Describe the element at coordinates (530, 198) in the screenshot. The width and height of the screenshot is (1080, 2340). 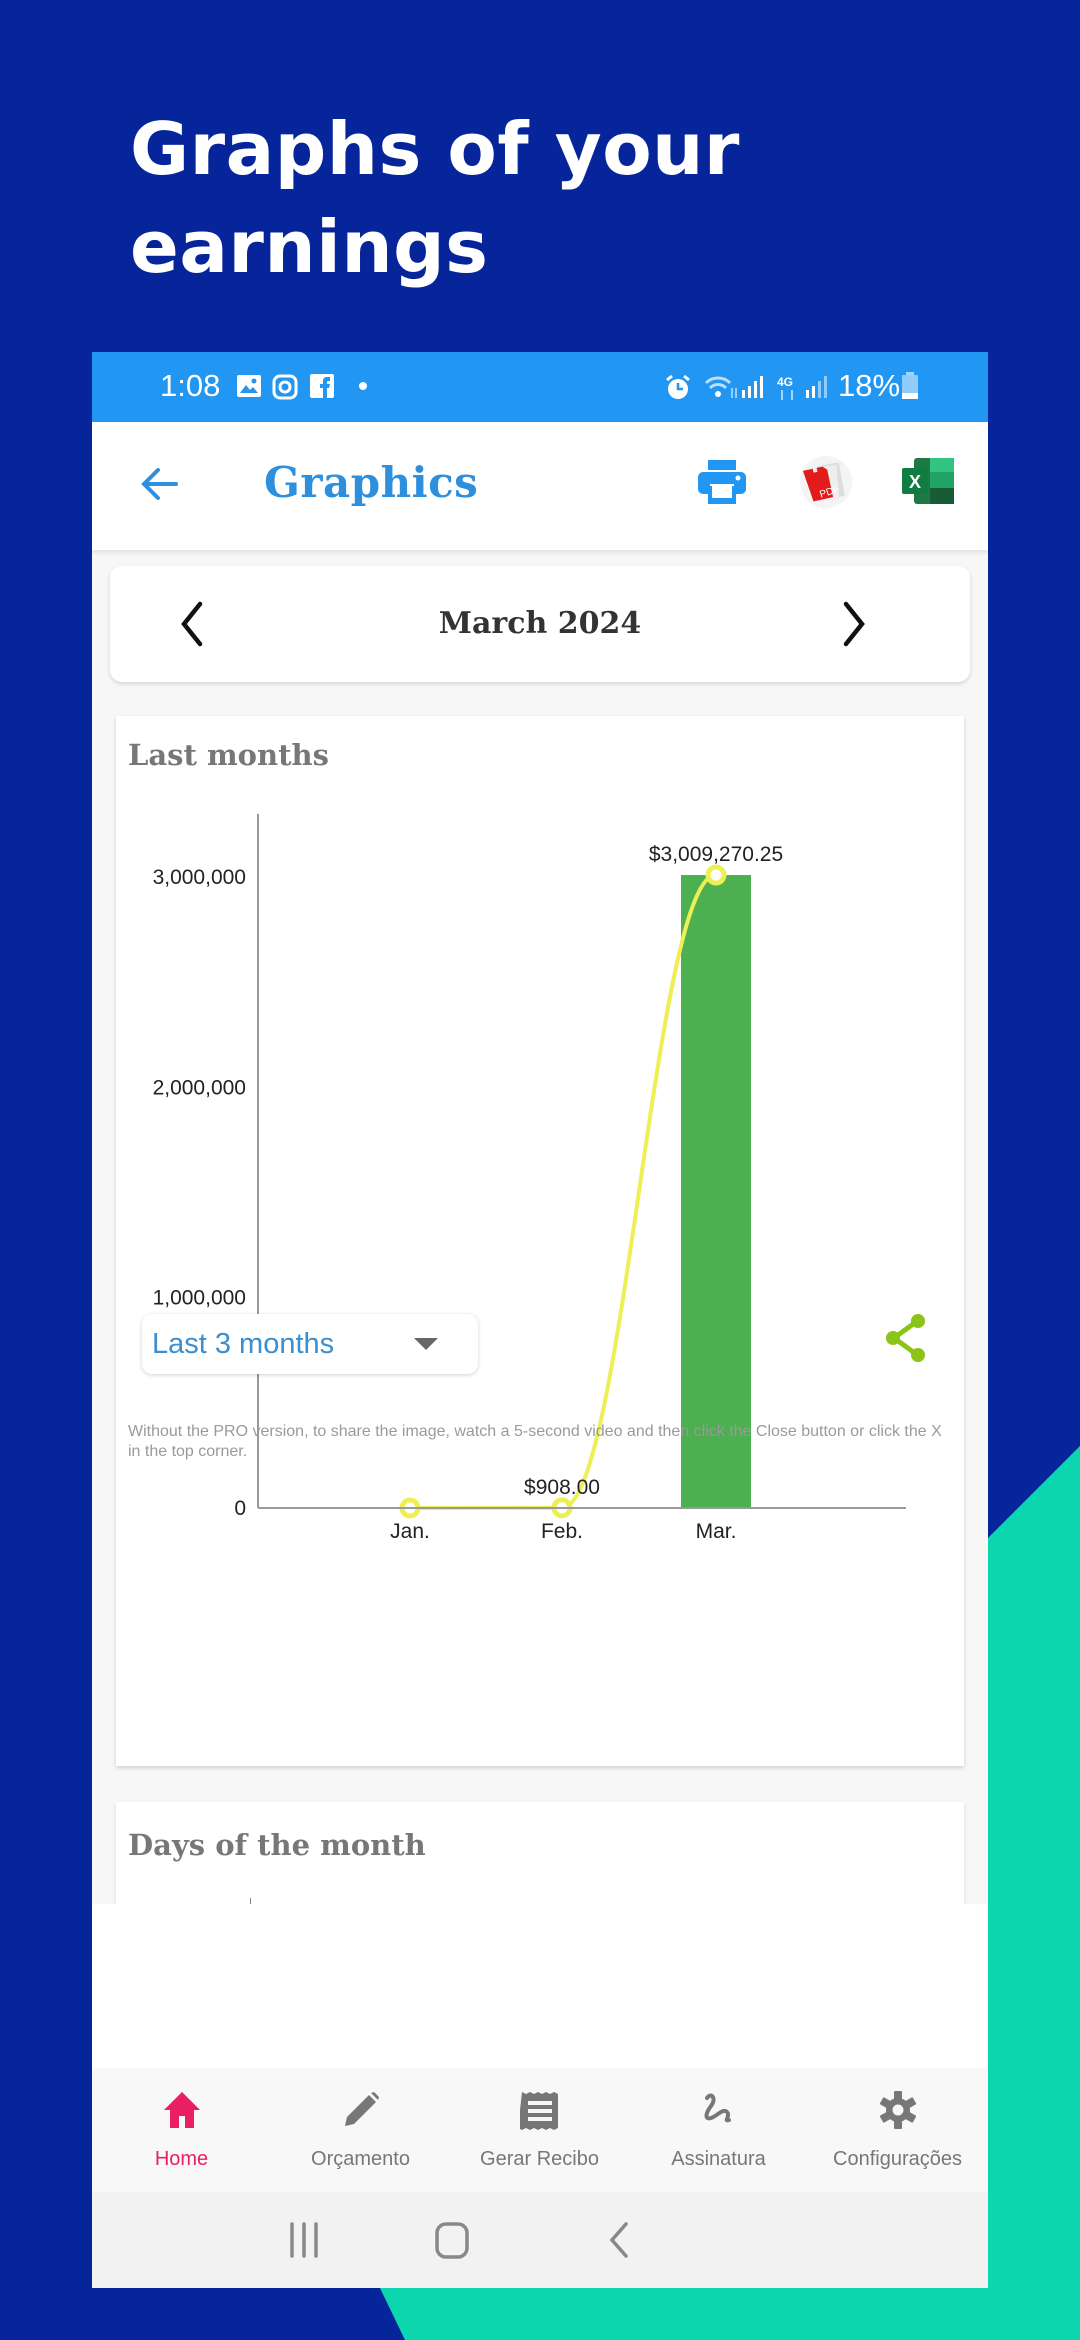
I see `promo-heading: Graphs of your earnings` at that location.